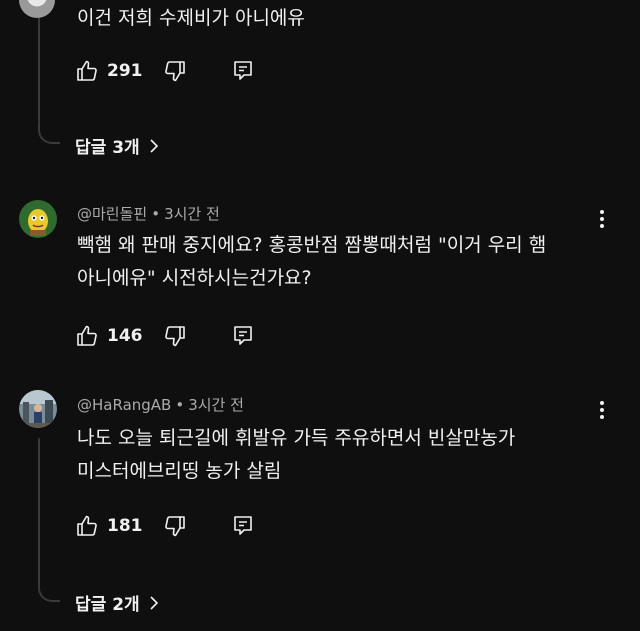 The width and height of the screenshot is (640, 631). I want to click on comment-text-line: 미스터에브리띵 농가 살림, so click(179, 471).